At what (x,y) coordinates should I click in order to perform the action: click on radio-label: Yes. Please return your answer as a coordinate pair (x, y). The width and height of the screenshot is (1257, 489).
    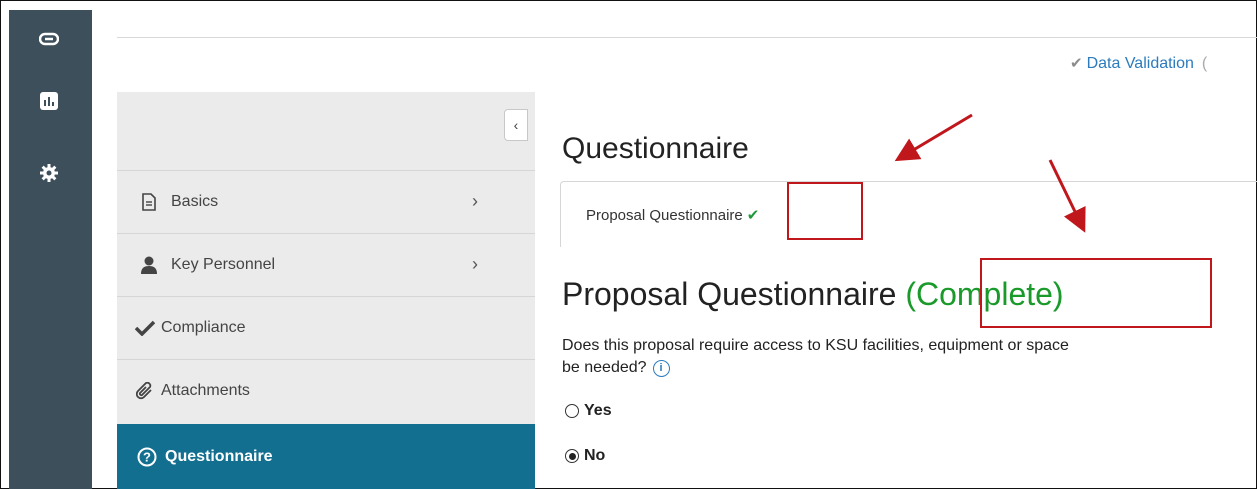
    Looking at the image, I should click on (598, 410).